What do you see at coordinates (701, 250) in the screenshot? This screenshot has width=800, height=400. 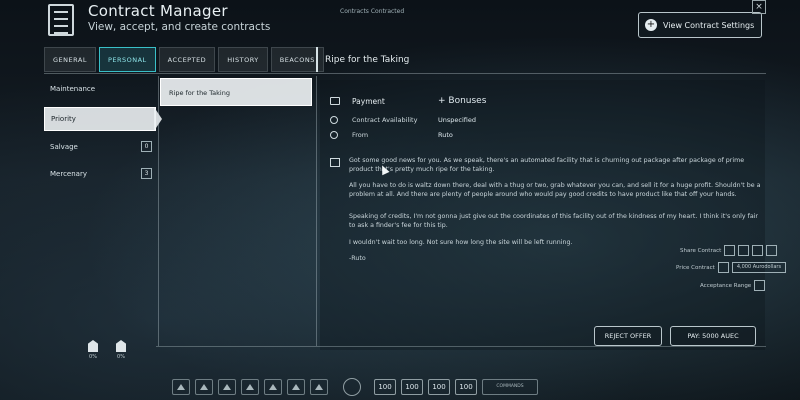 I see `share-contract-label: Share Contract` at bounding box center [701, 250].